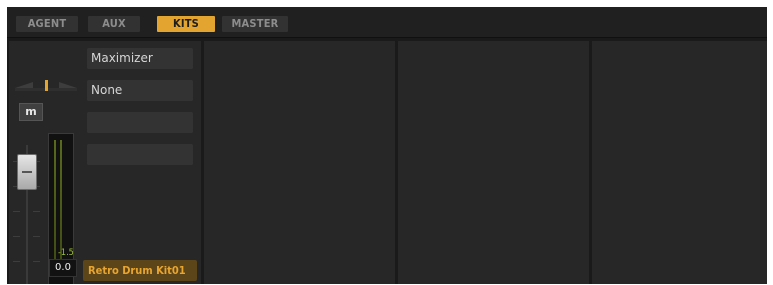 This screenshot has width=773, height=285. What do you see at coordinates (140, 90) in the screenshot?
I see `insert-slot-2: None` at bounding box center [140, 90].